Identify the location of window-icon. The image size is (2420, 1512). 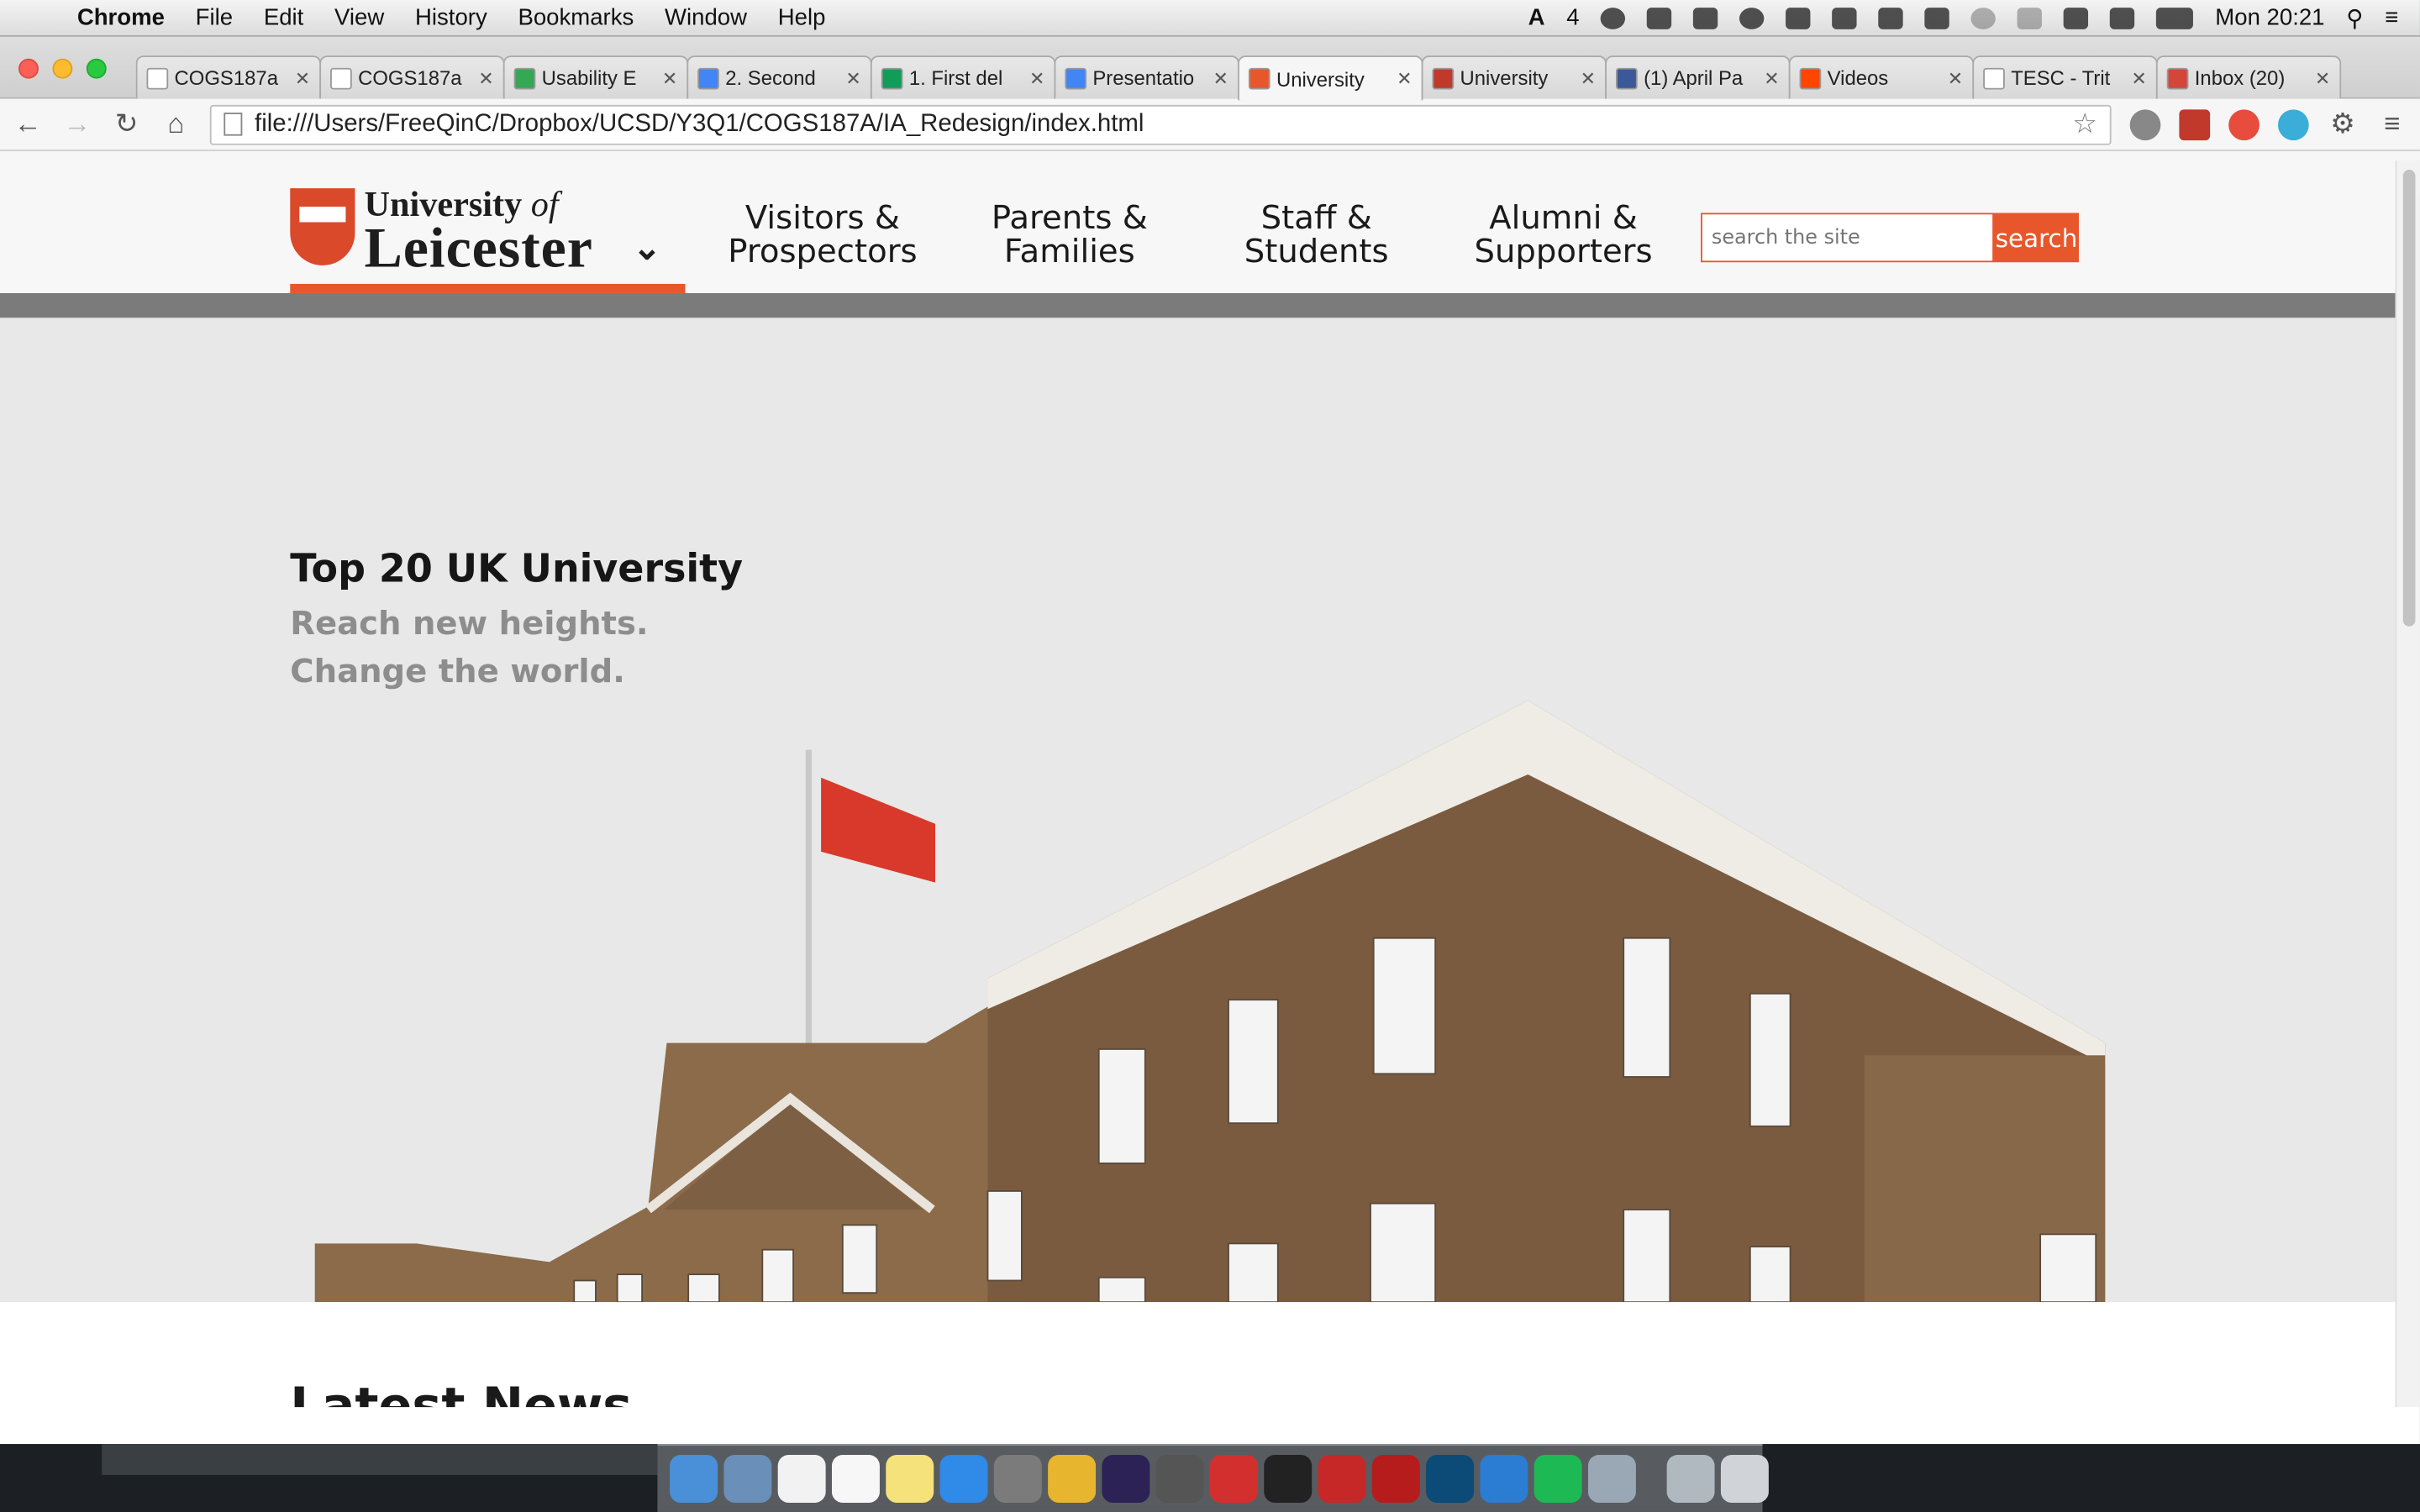
(1845, 18).